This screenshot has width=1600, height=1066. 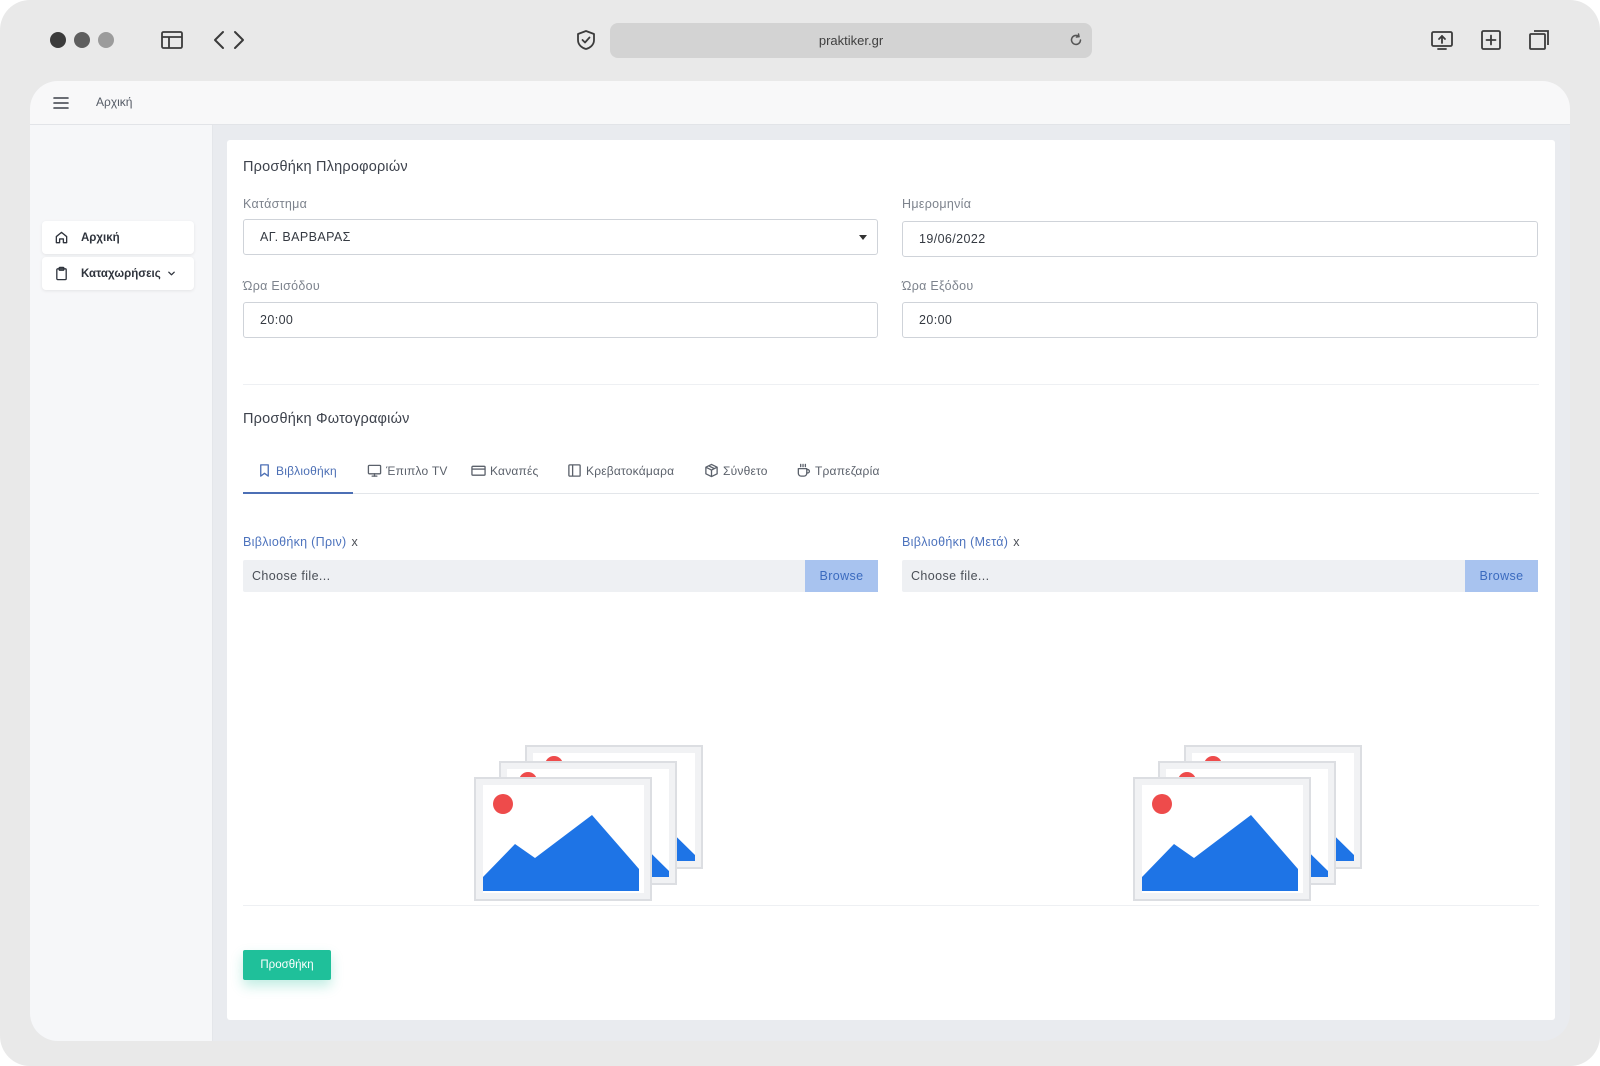 I want to click on maximize-window-button, so click(x=106, y=40).